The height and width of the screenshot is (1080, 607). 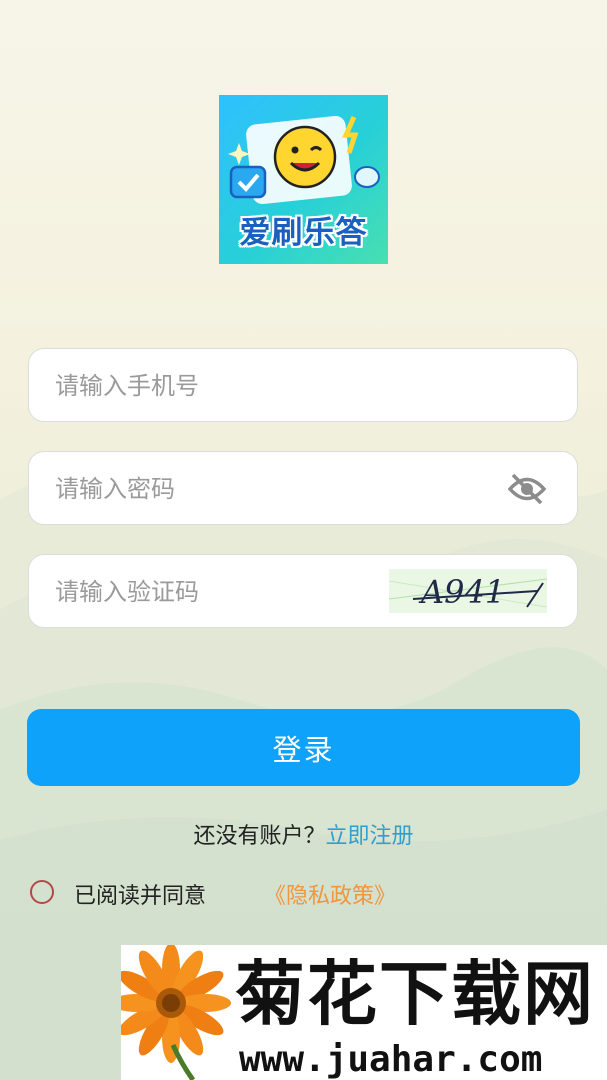 I want to click on watermark-title: 菊花下载网, so click(x=415, y=994).